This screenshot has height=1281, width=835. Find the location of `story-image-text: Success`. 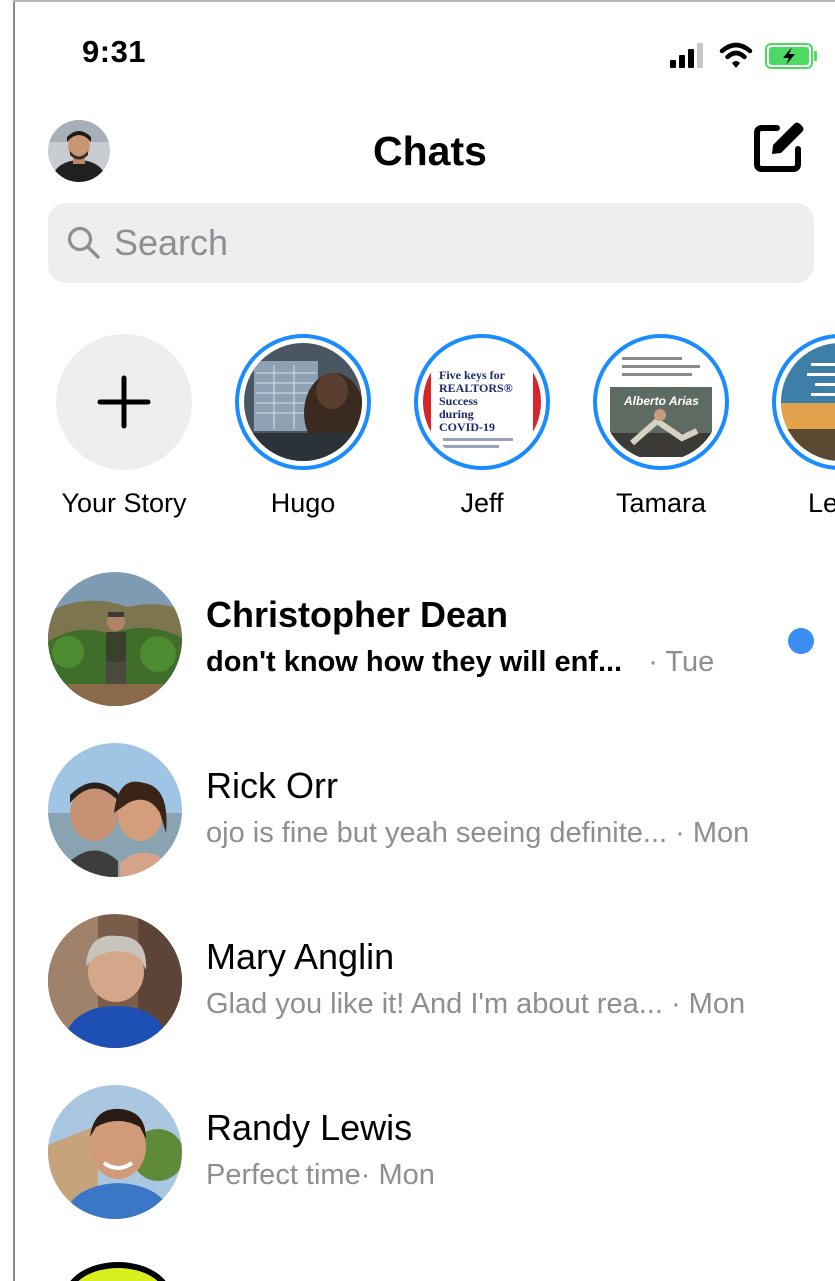

story-image-text: Success is located at coordinates (458, 401).